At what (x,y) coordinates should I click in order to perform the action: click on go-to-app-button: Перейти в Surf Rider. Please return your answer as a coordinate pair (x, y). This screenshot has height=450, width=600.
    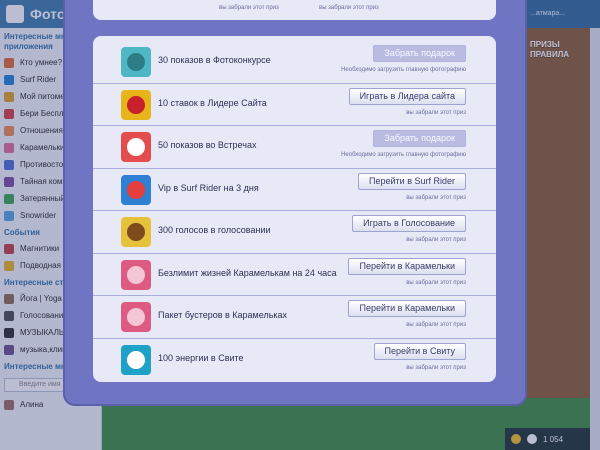
    Looking at the image, I should click on (412, 181).